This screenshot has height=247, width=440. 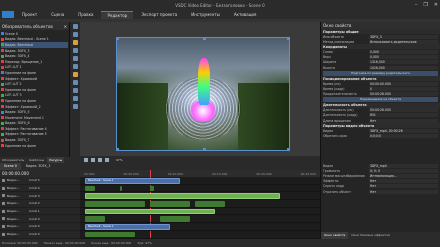 What do you see at coordinates (159, 14) in the screenshot?
I see `menu-export: Экспорт проекта` at bounding box center [159, 14].